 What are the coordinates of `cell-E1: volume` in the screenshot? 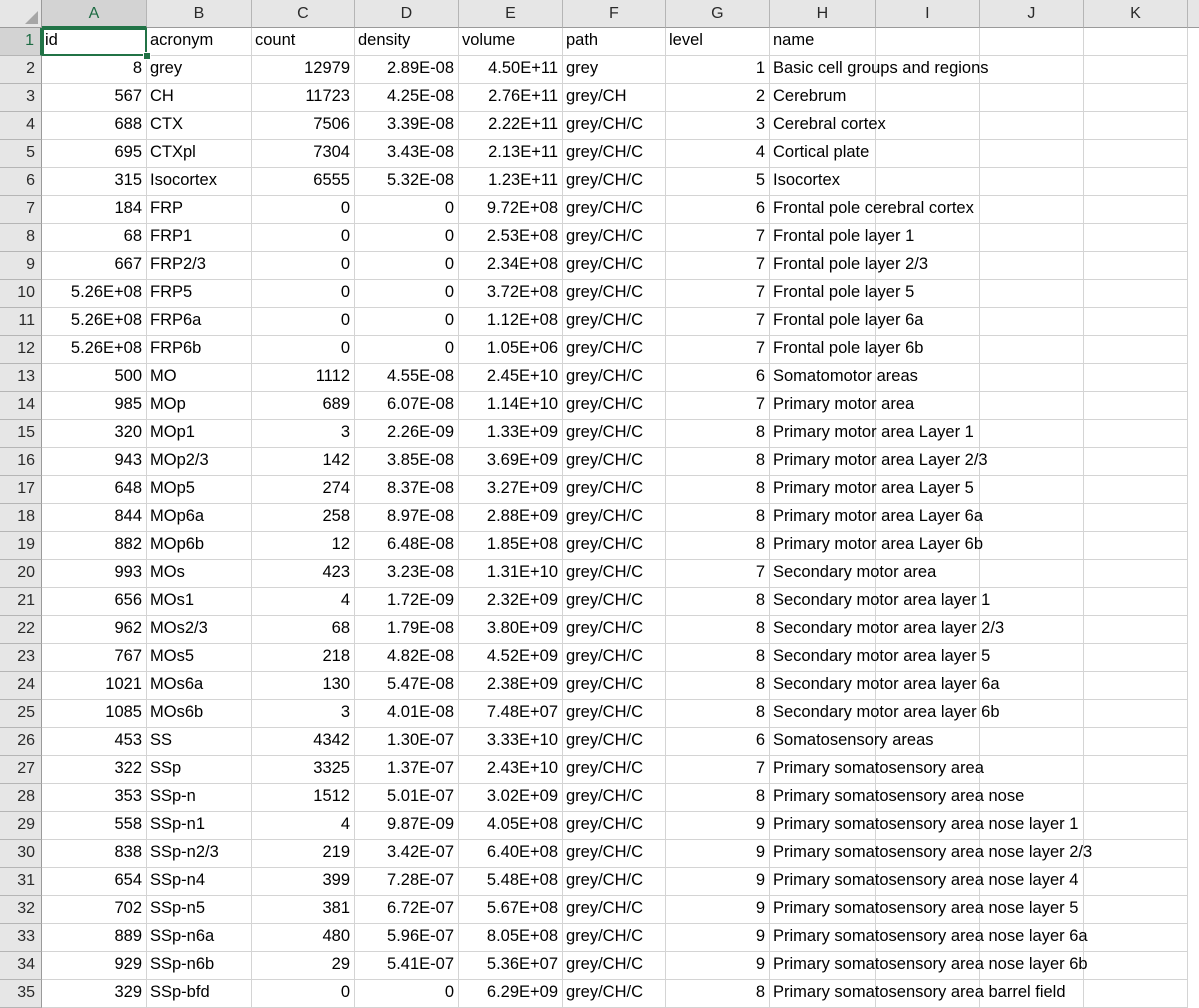 It's located at (511, 42).